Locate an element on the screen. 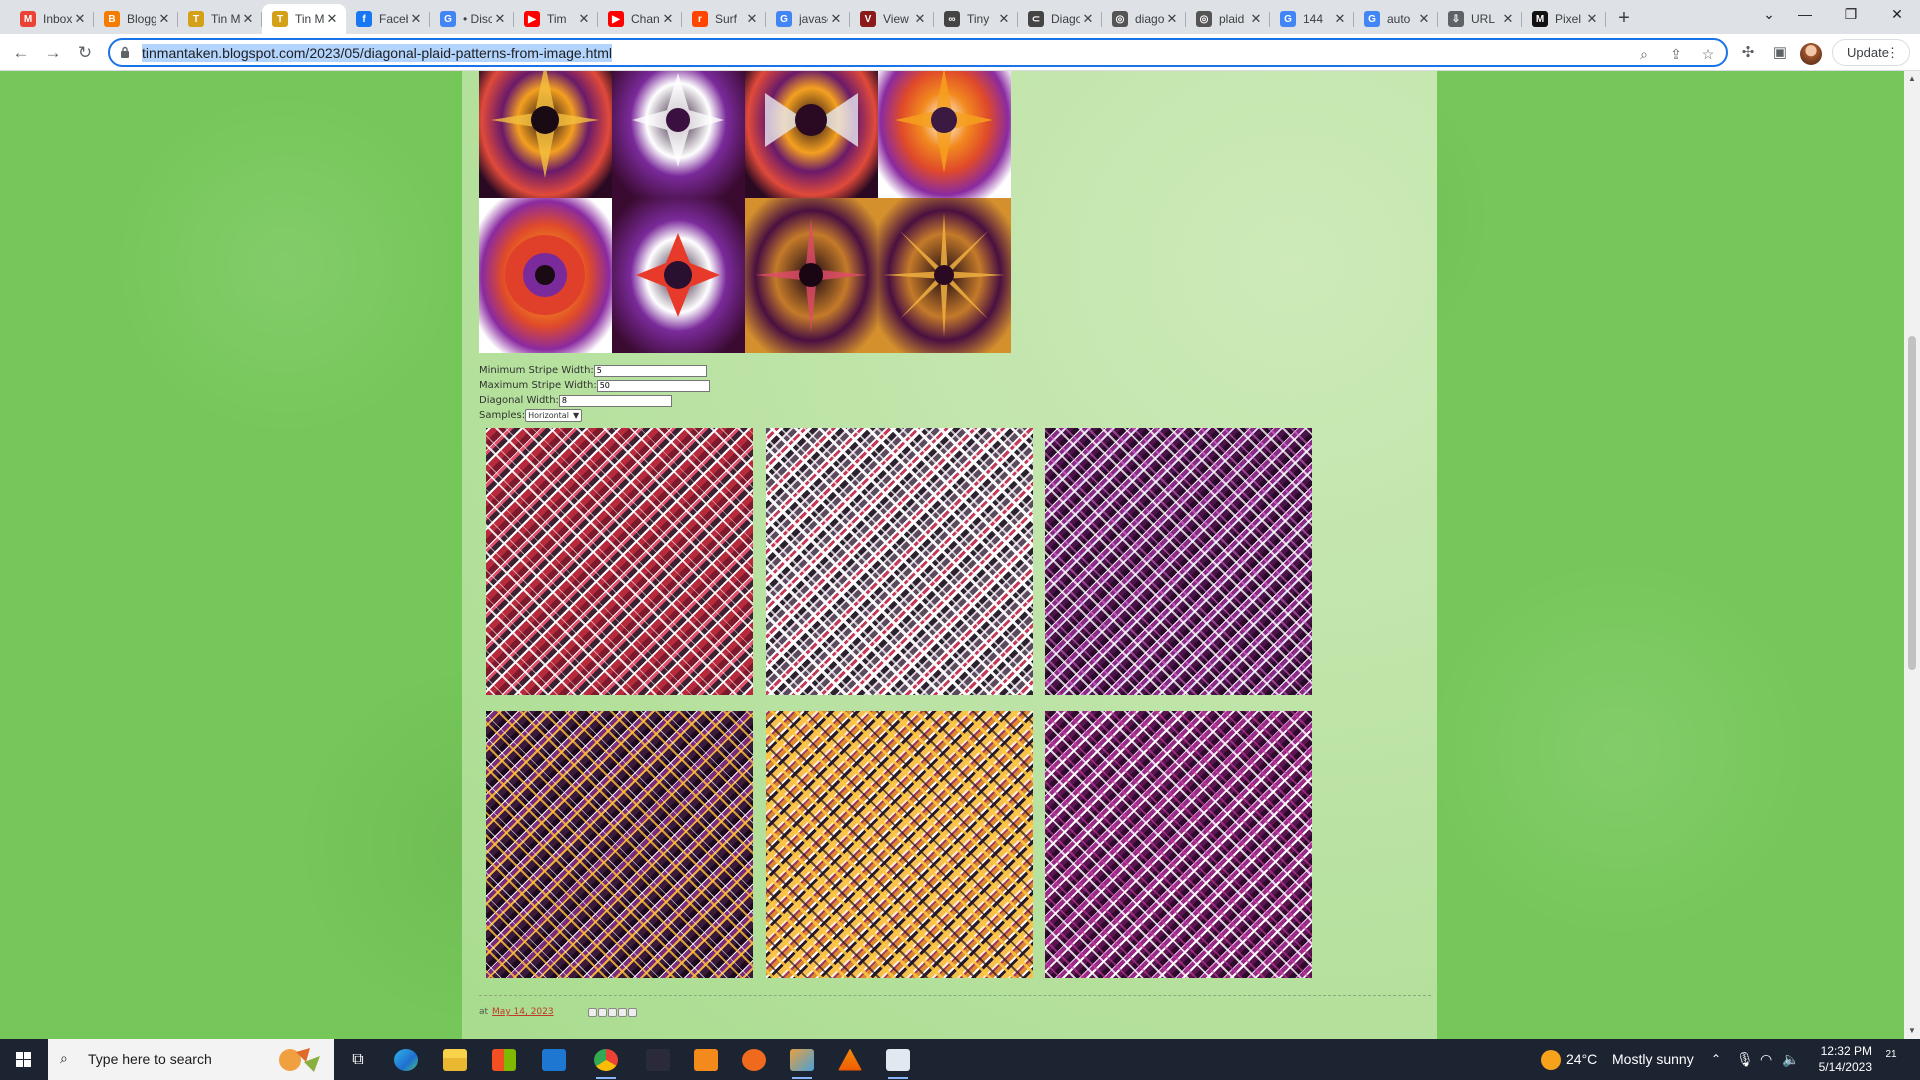  diagonal-width-input is located at coordinates (615, 400).